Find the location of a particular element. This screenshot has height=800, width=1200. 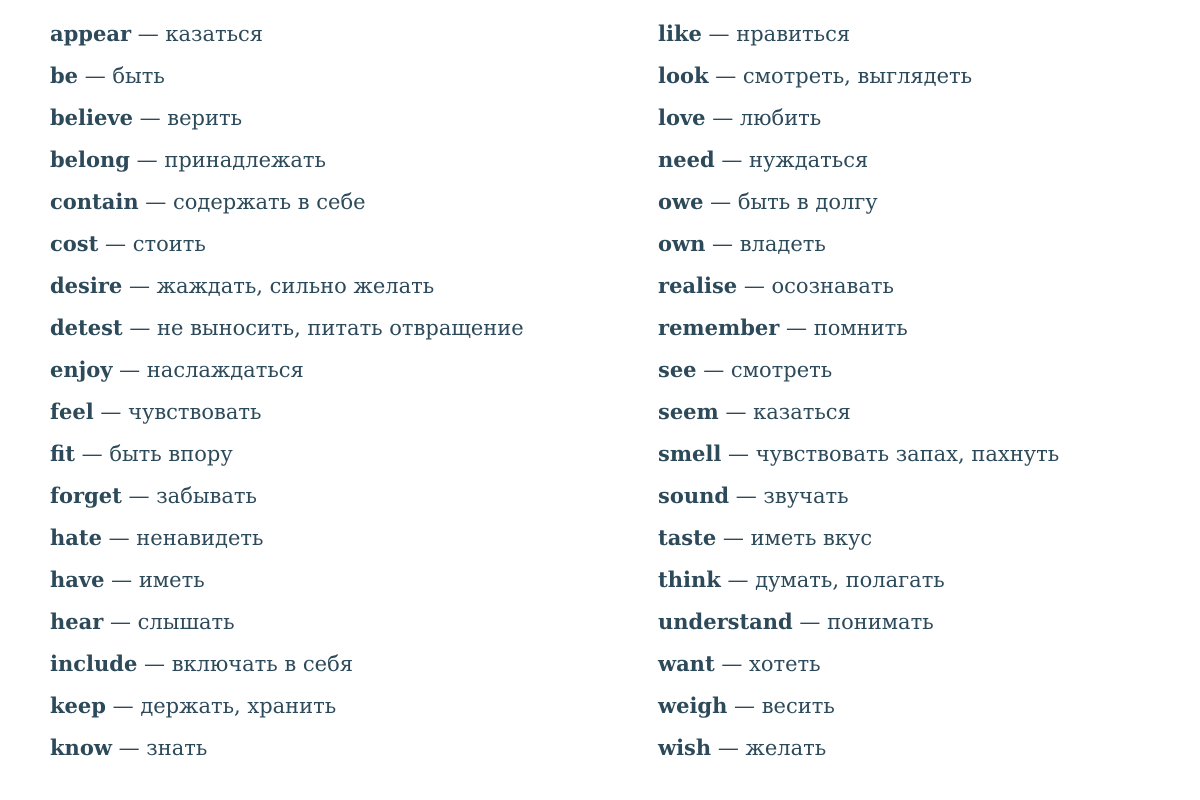

russian-translation: быть в долгу is located at coordinates (807, 202).